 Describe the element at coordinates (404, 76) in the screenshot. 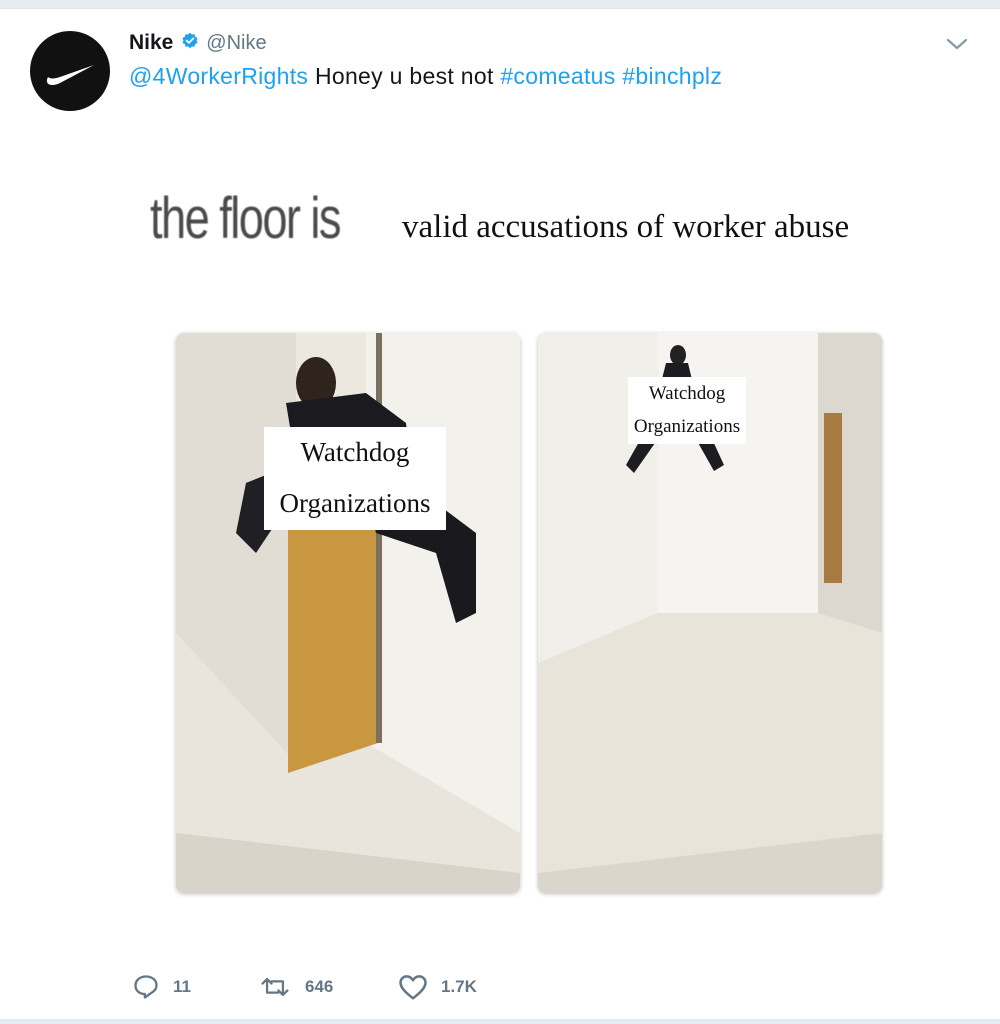

I see `tweet-body-text: Honey u best not` at that location.